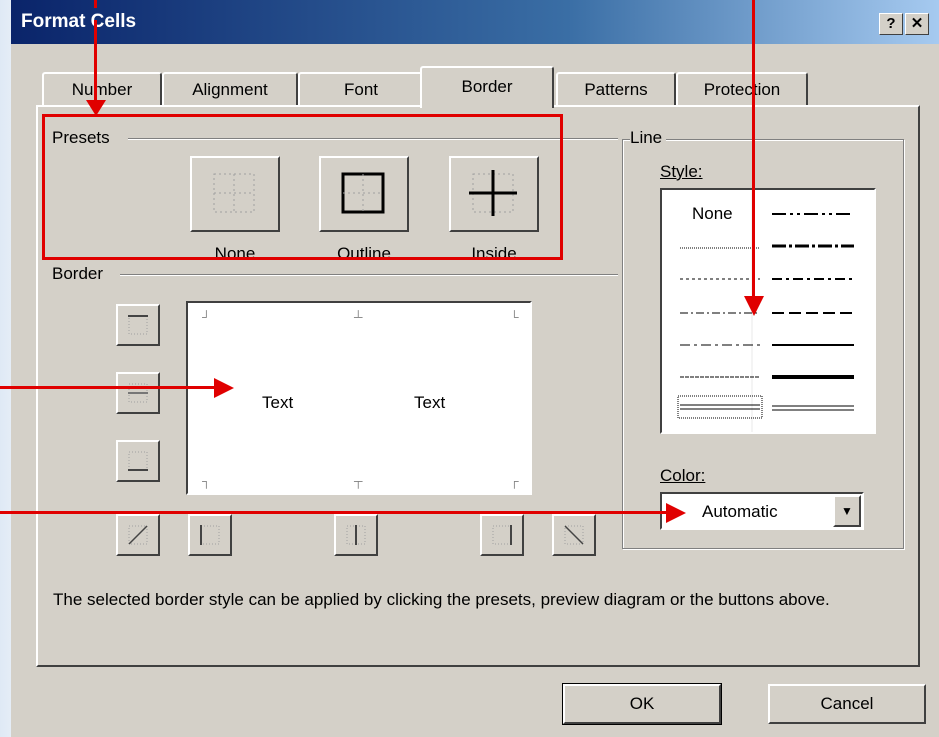 This screenshot has width=939, height=737. I want to click on border-bottom-icon, so click(138, 461).